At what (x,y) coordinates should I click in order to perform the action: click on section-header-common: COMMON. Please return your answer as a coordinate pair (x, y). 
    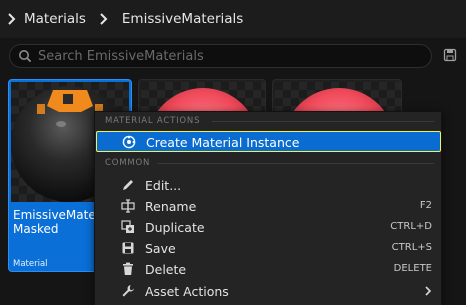
    Looking at the image, I should click on (128, 163).